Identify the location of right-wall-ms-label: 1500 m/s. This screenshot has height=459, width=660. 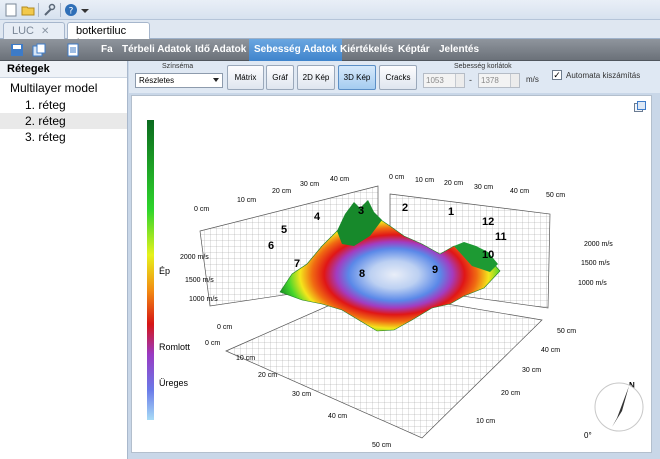
(595, 263).